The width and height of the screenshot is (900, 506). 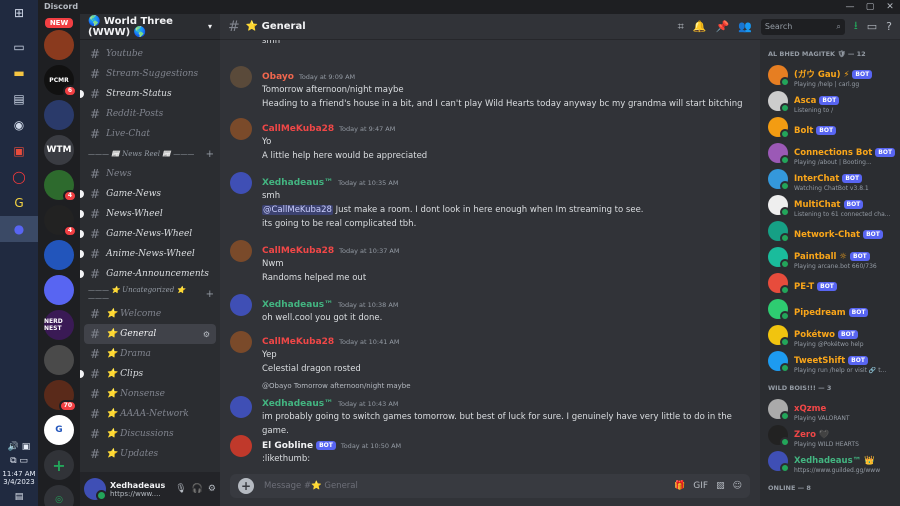 What do you see at coordinates (850, 7) in the screenshot?
I see `minimize-button: —` at bounding box center [850, 7].